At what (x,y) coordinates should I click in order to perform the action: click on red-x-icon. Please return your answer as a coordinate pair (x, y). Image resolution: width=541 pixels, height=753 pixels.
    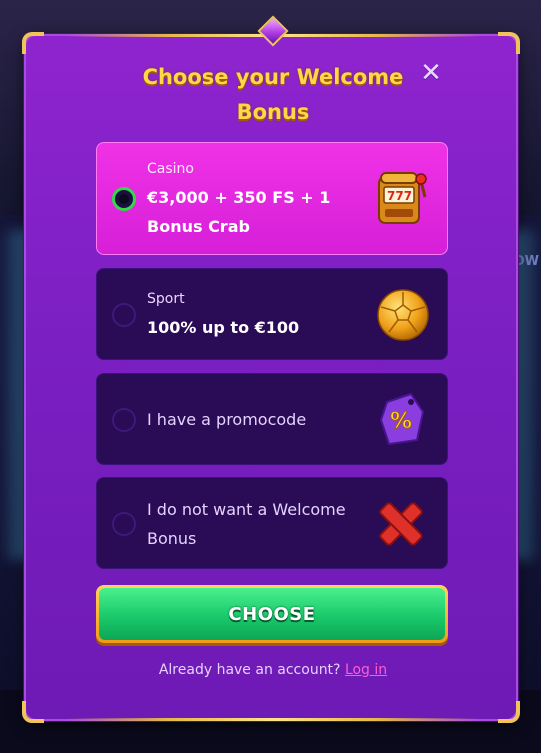
    Looking at the image, I should click on (401, 524).